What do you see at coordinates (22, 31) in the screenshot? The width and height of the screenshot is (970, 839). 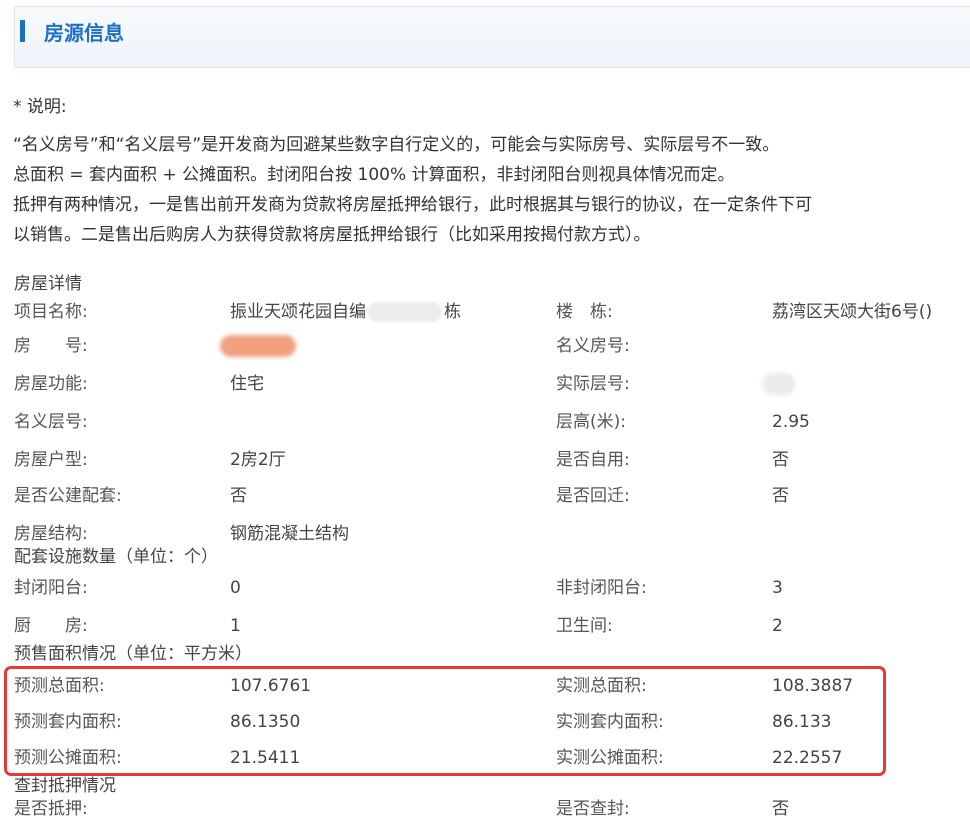 I see `header-accent-bar` at bounding box center [22, 31].